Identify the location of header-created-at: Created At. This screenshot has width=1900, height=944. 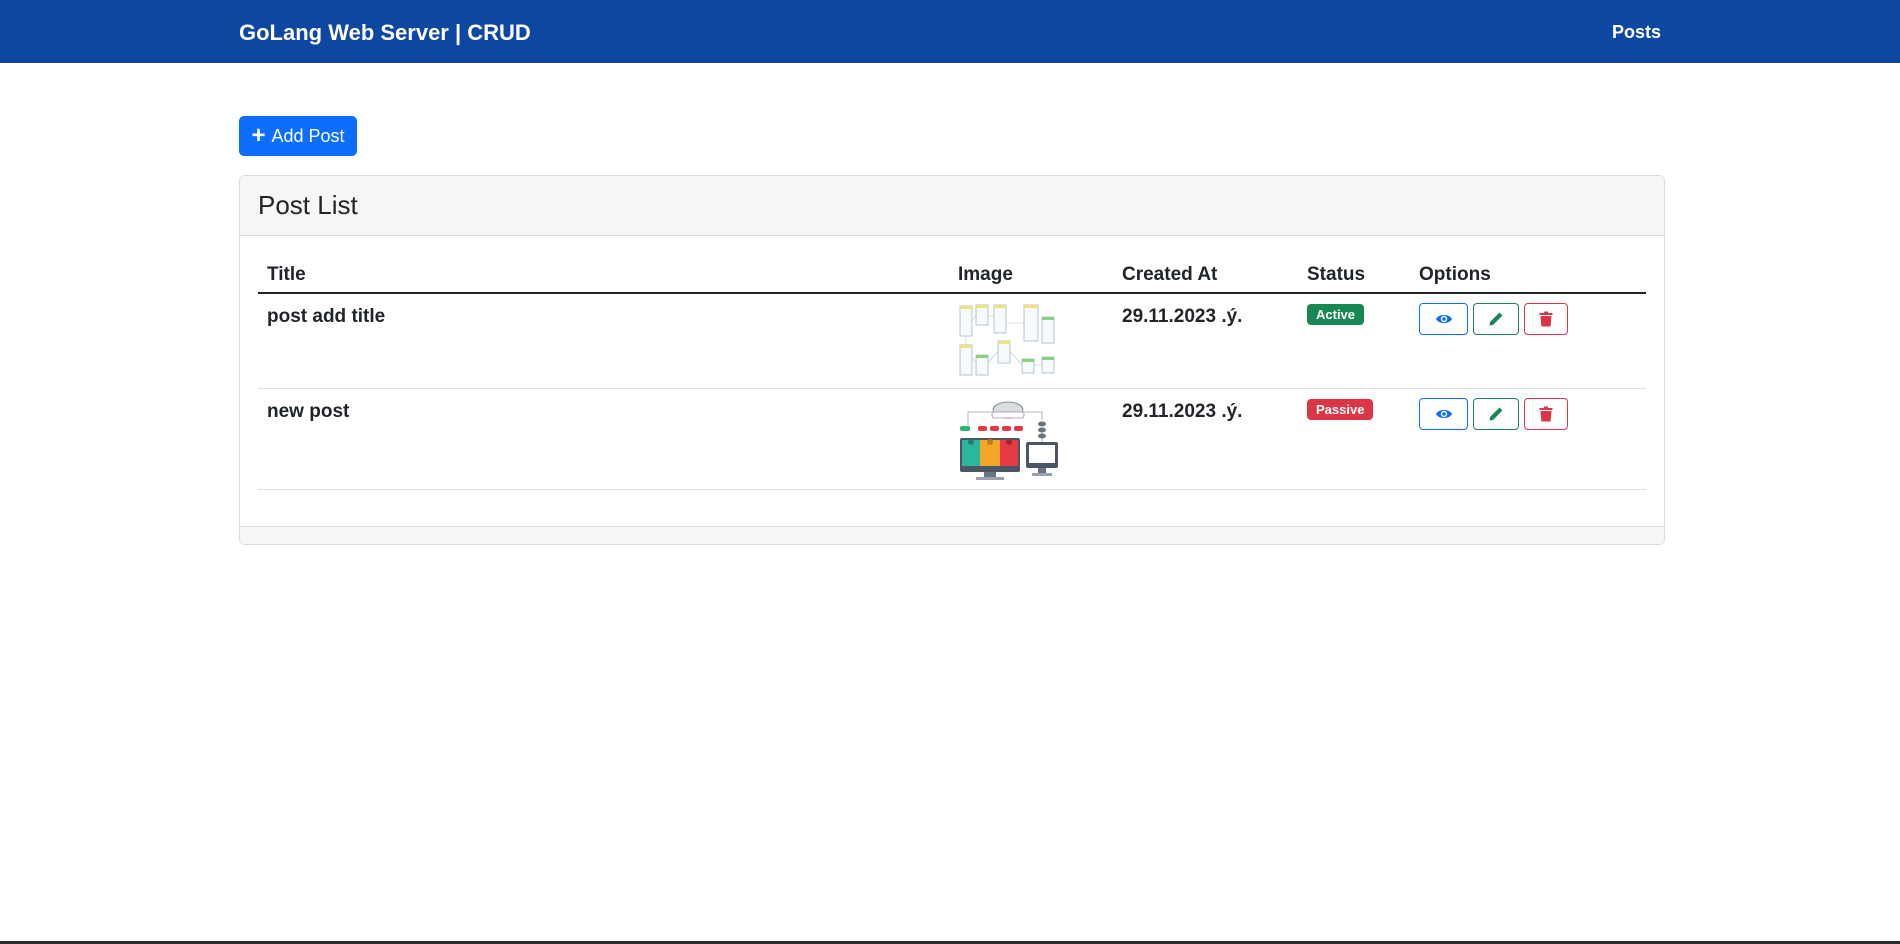
(1170, 274).